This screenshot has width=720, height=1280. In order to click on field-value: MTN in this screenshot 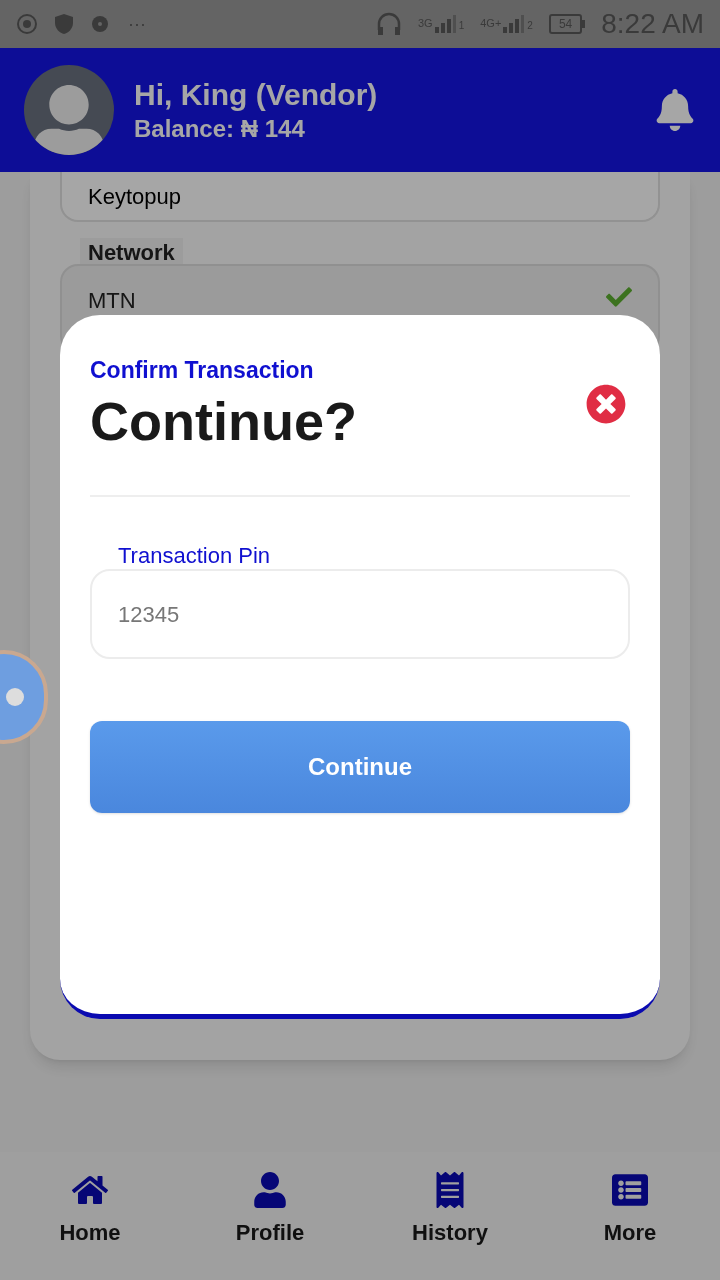, I will do `click(112, 301)`.